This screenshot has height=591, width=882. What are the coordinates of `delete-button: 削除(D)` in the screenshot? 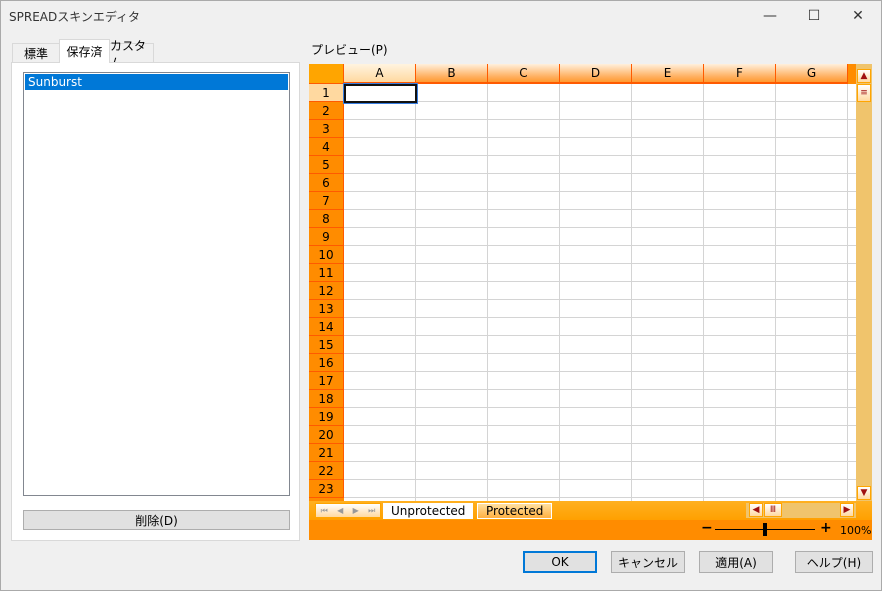 It's located at (156, 520).